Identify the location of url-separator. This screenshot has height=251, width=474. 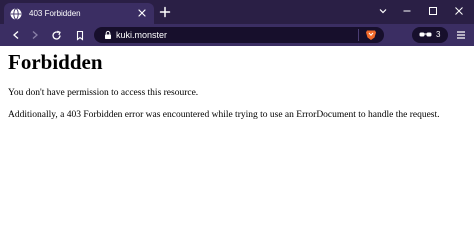
(358, 35).